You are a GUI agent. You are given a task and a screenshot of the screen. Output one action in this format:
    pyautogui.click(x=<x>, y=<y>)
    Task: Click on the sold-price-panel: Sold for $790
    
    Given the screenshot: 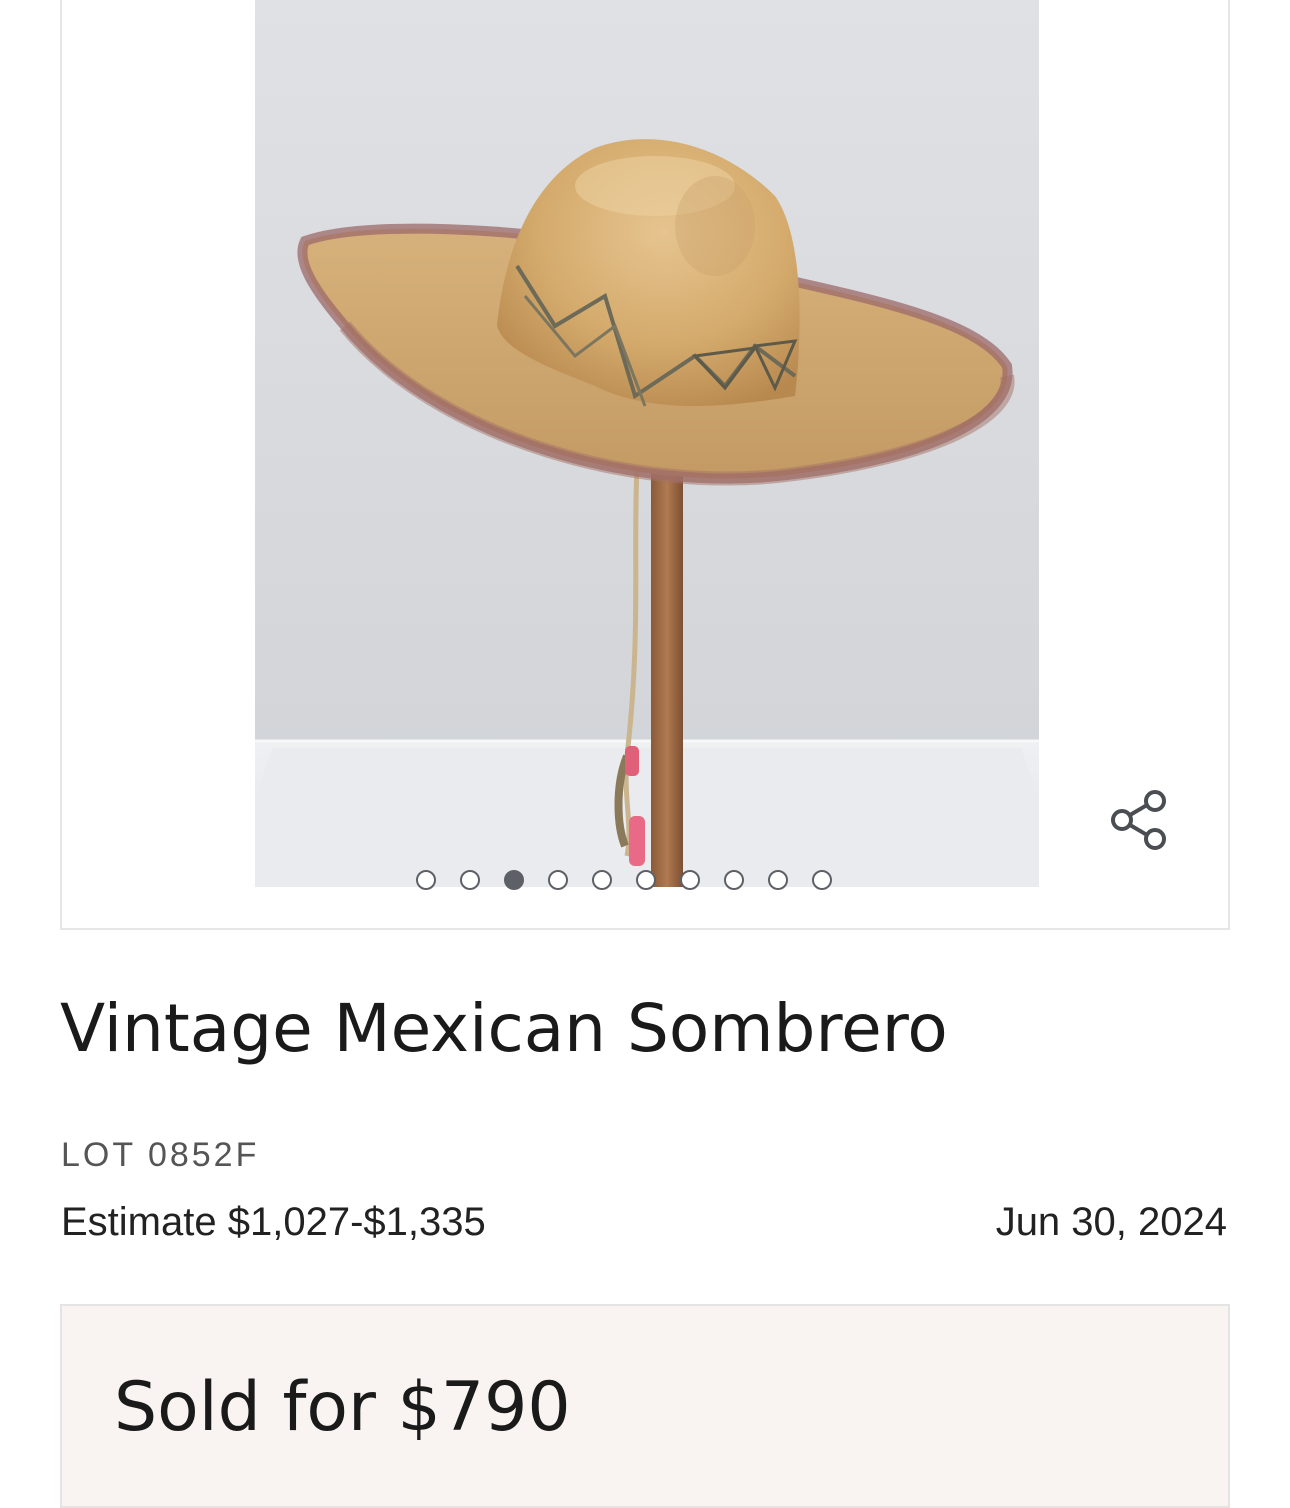 What is the action you would take?
    pyautogui.click(x=645, y=1406)
    